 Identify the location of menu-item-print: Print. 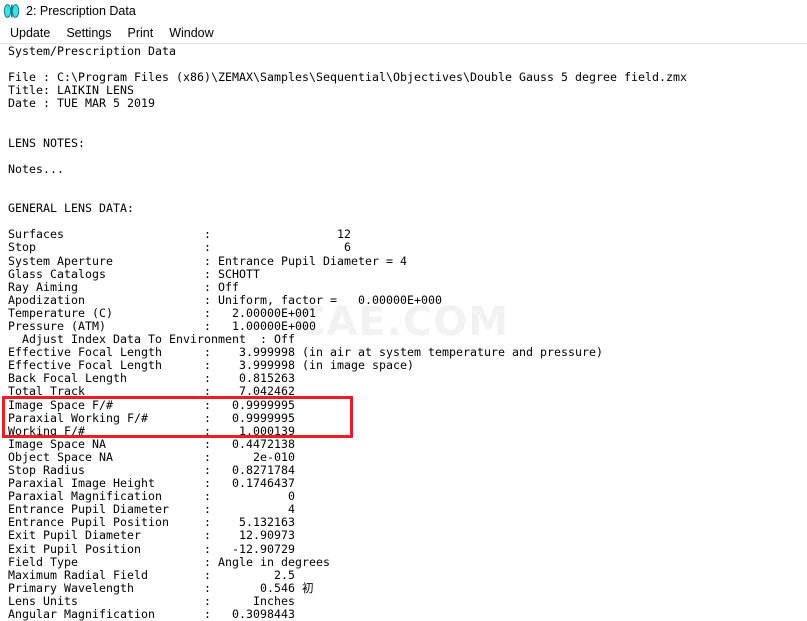
(140, 33).